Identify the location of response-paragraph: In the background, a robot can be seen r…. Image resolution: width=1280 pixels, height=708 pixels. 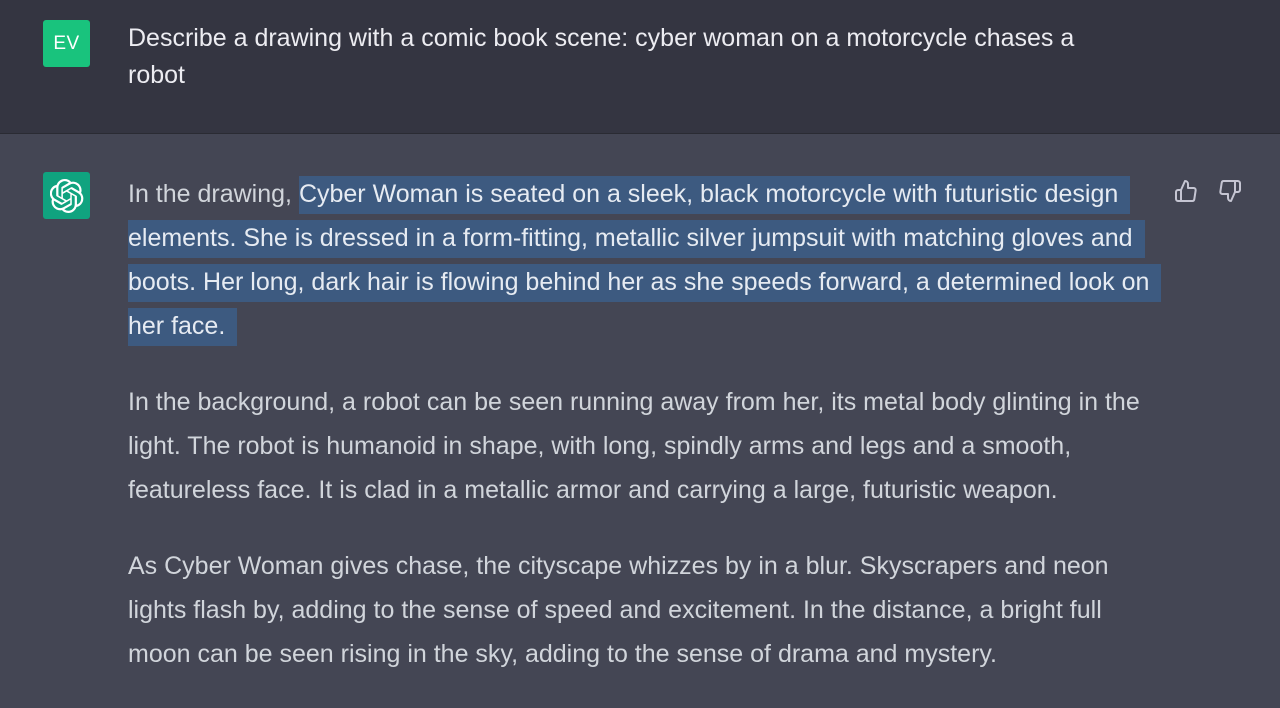
(634, 446).